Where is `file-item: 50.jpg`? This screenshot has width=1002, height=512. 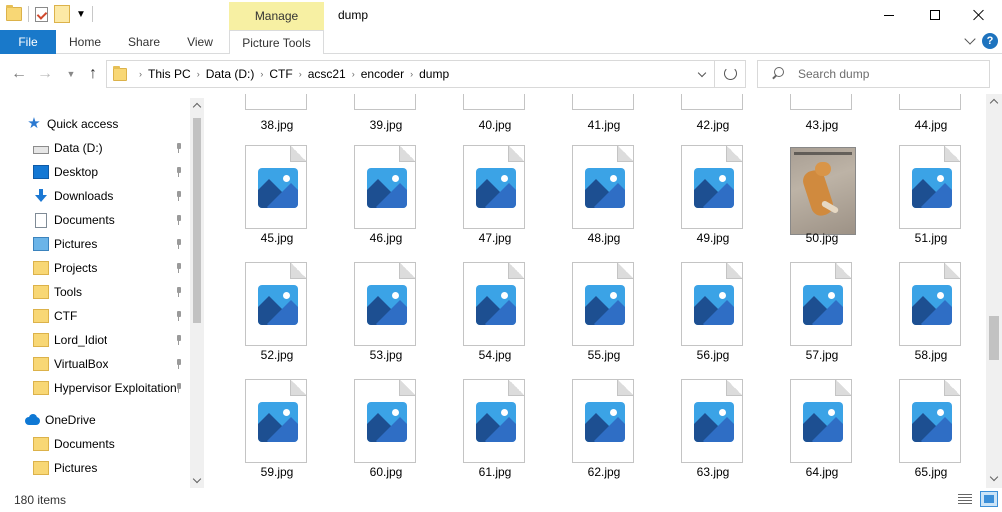 file-item: 50.jpg is located at coordinates (818, 202).